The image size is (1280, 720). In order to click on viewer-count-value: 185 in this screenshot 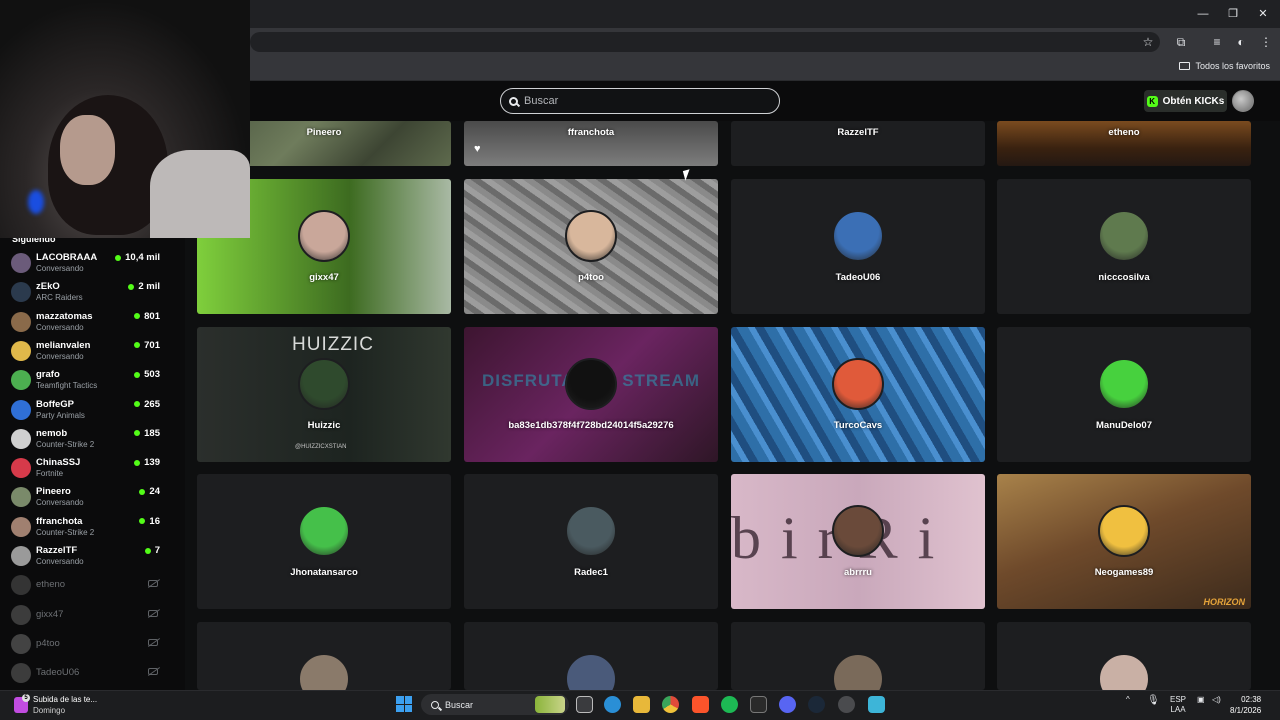, I will do `click(152, 433)`.